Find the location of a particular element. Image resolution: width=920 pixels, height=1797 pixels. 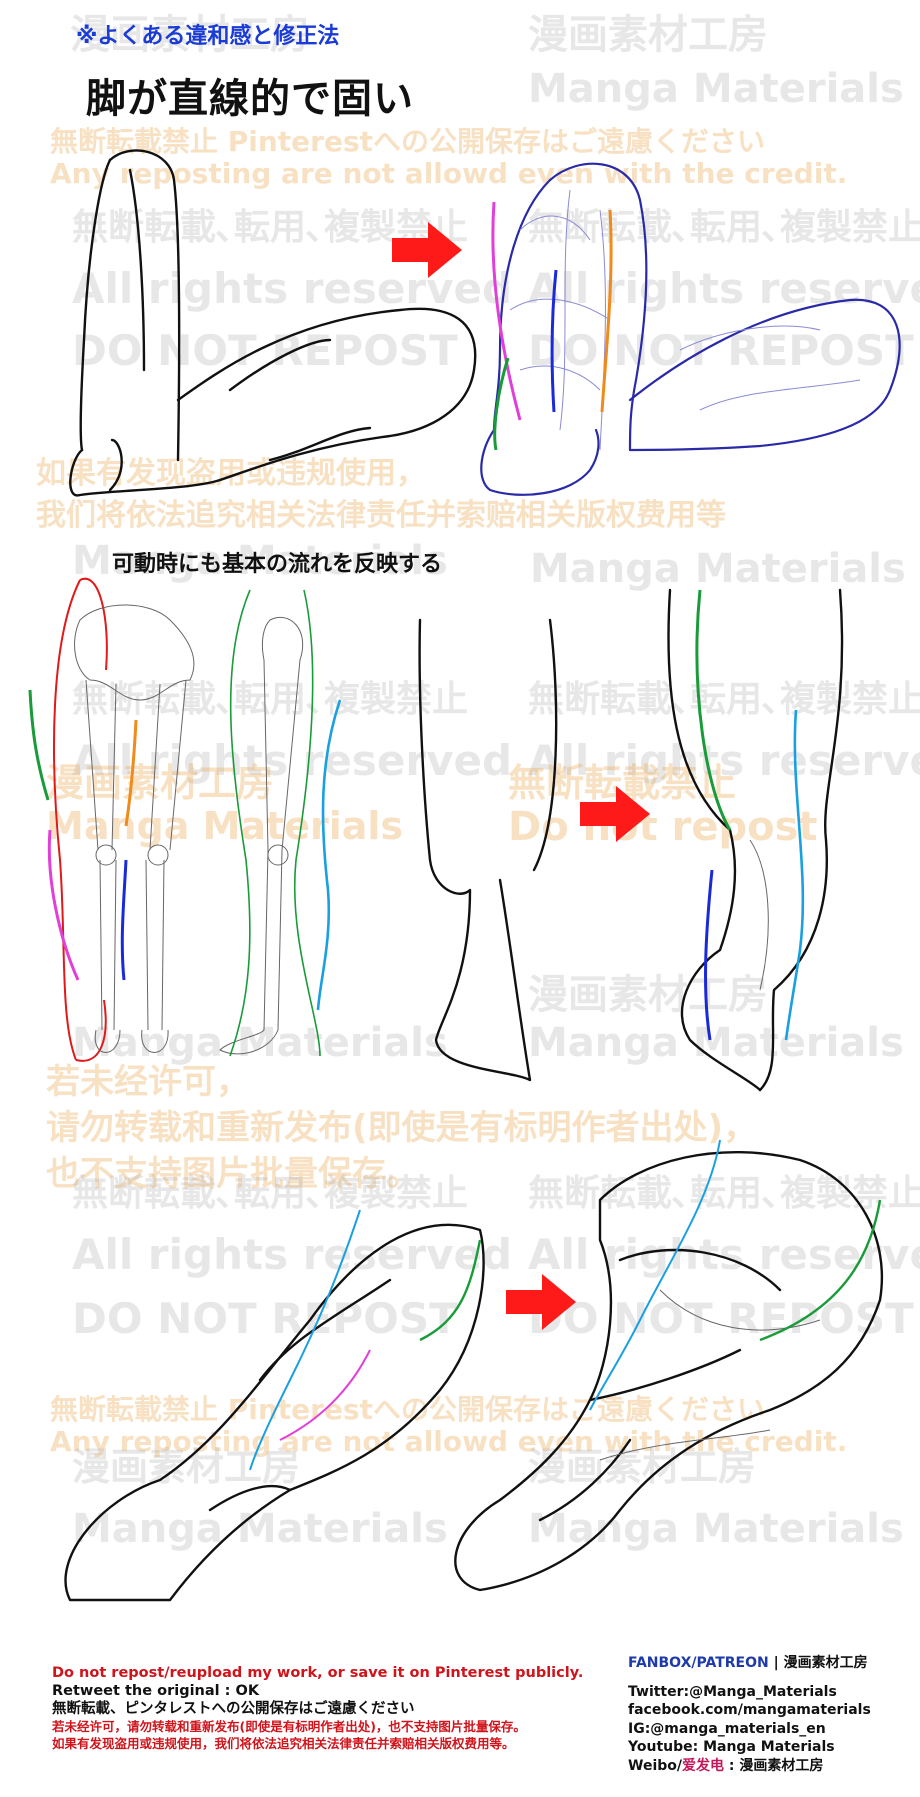

illustration-skeleton-legs is located at coordinates (185, 819).